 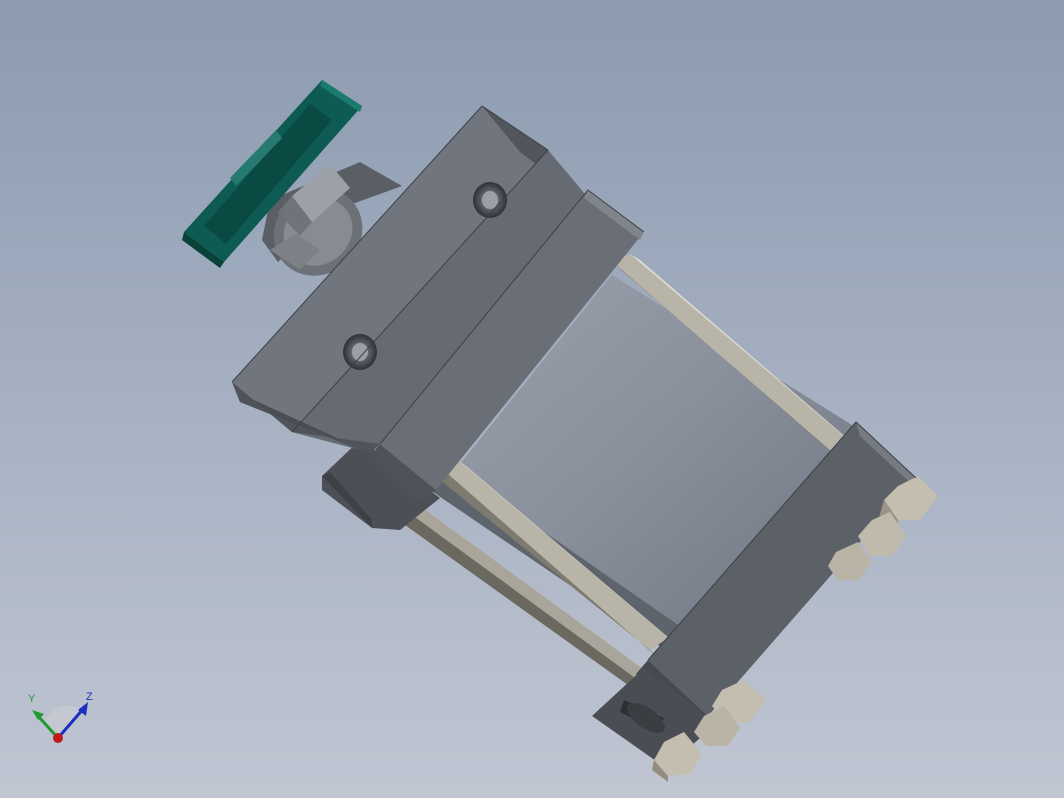 What do you see at coordinates (32, 699) in the screenshot?
I see `triad-y-label: Y` at bounding box center [32, 699].